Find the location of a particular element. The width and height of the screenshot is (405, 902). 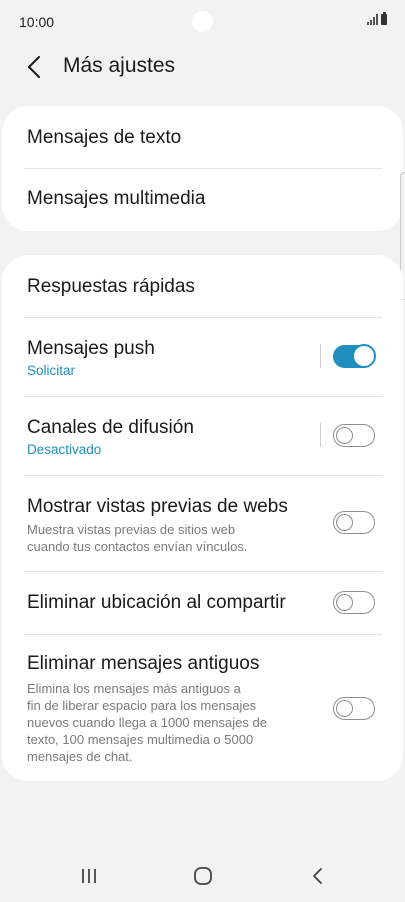

setting-title: Mensajes push is located at coordinates (91, 348).